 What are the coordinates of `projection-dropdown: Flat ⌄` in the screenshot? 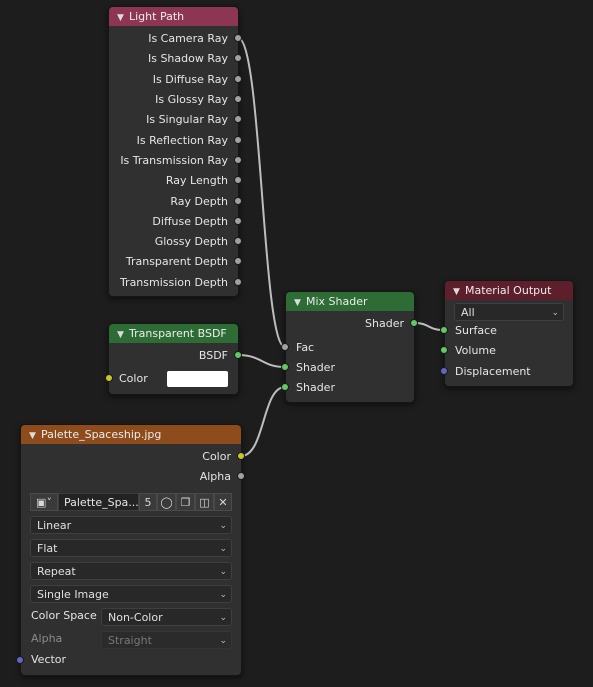 It's located at (131, 548).